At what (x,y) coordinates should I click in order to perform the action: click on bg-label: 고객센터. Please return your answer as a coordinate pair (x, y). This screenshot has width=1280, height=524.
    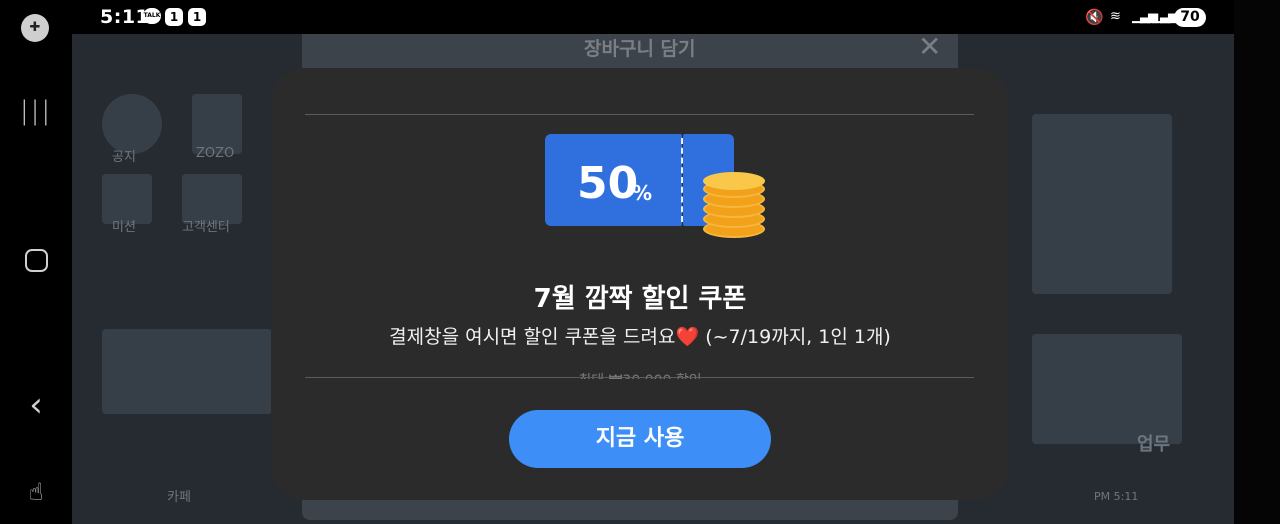
    Looking at the image, I should click on (206, 227).